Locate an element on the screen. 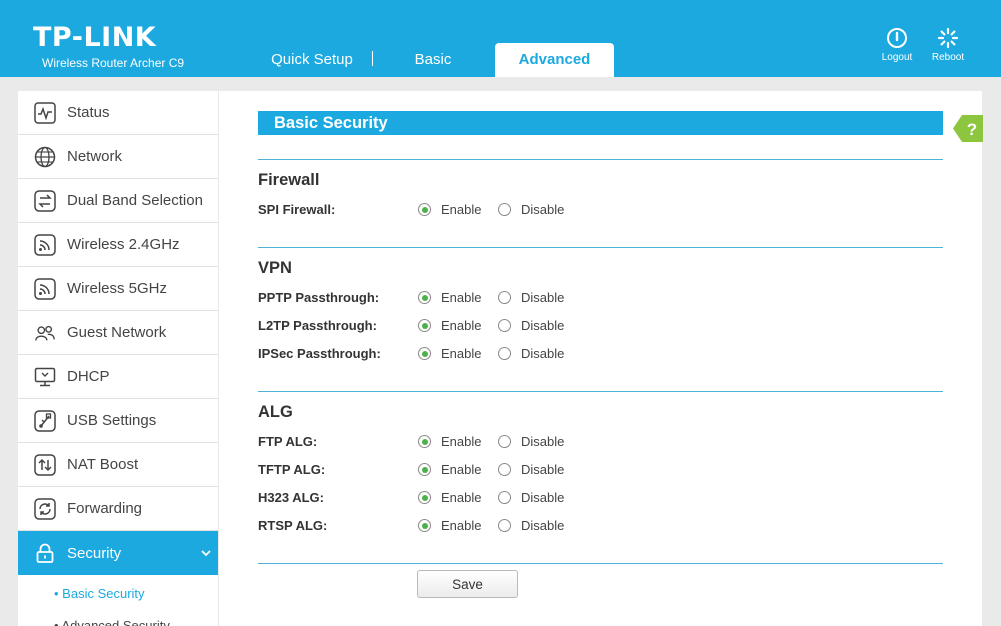 The image size is (1001, 626). sidebar-item-label: Dual Band Selection is located at coordinates (135, 200).